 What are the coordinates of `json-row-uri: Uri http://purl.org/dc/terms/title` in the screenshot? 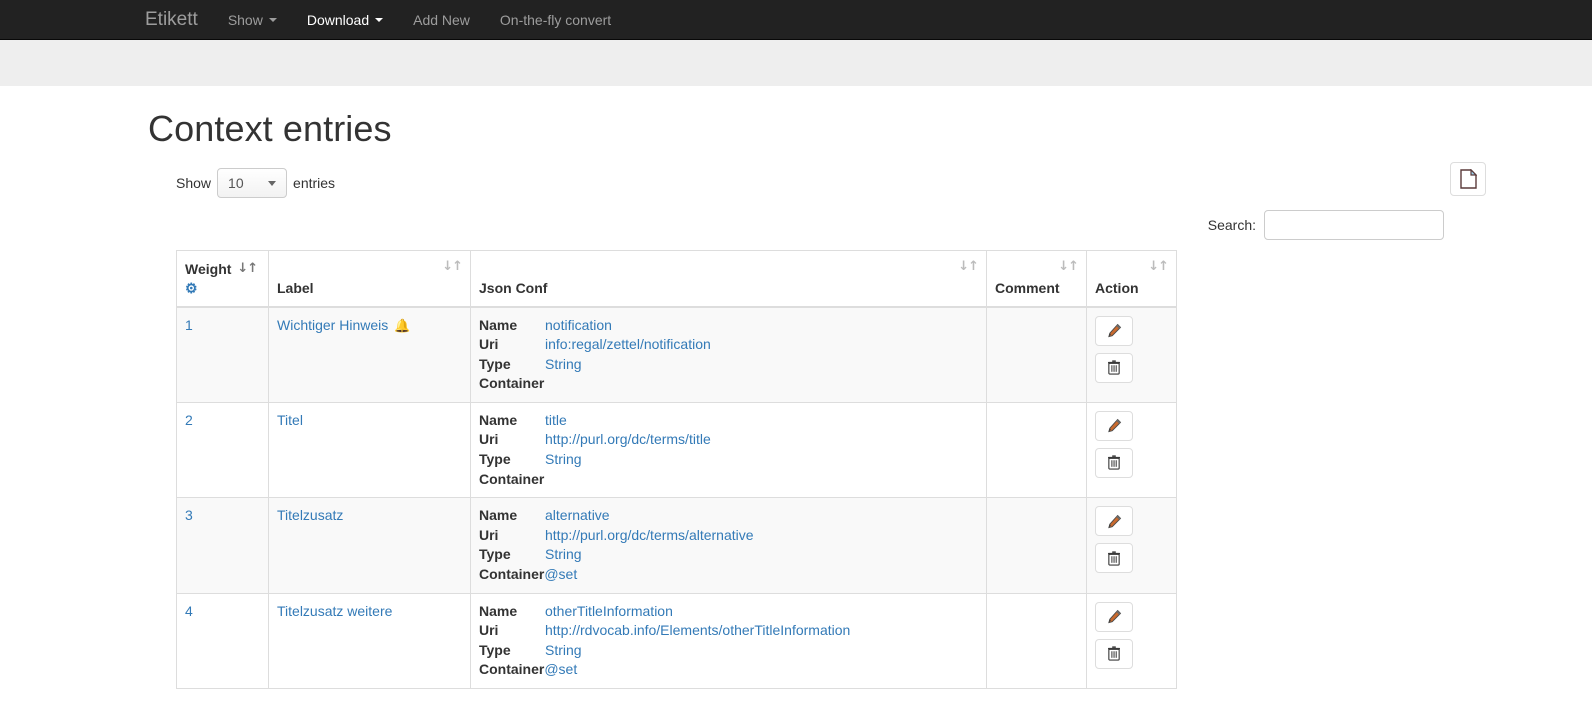 It's located at (728, 440).